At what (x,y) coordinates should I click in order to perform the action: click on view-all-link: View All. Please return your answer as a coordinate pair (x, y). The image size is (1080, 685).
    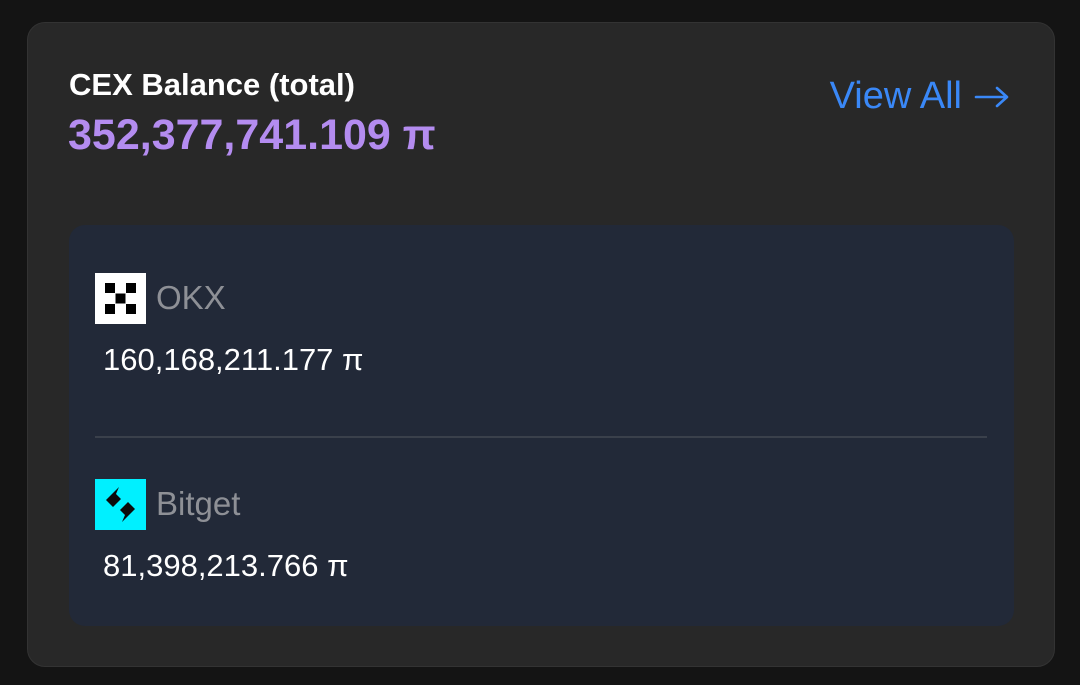
    Looking at the image, I should click on (920, 96).